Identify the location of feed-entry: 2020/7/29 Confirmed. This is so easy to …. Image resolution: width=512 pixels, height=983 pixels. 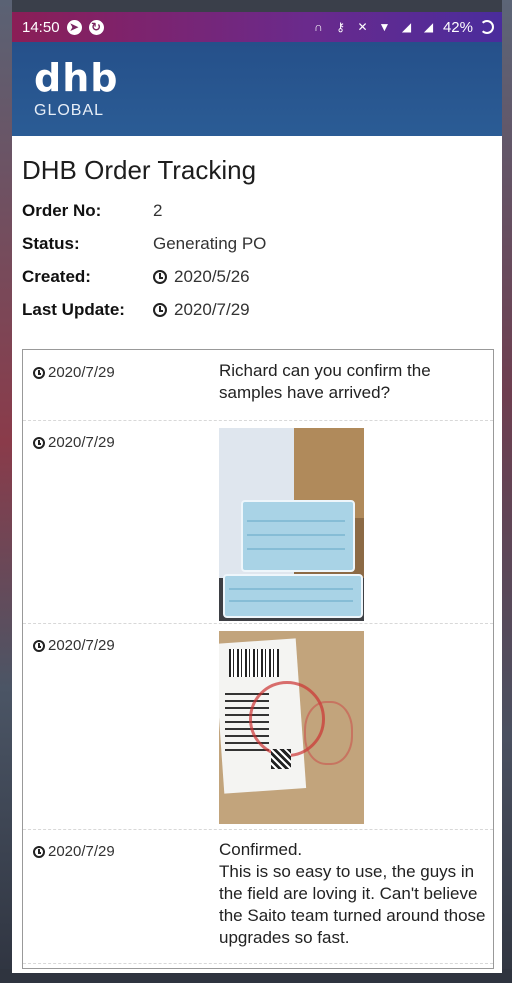
(258, 896).